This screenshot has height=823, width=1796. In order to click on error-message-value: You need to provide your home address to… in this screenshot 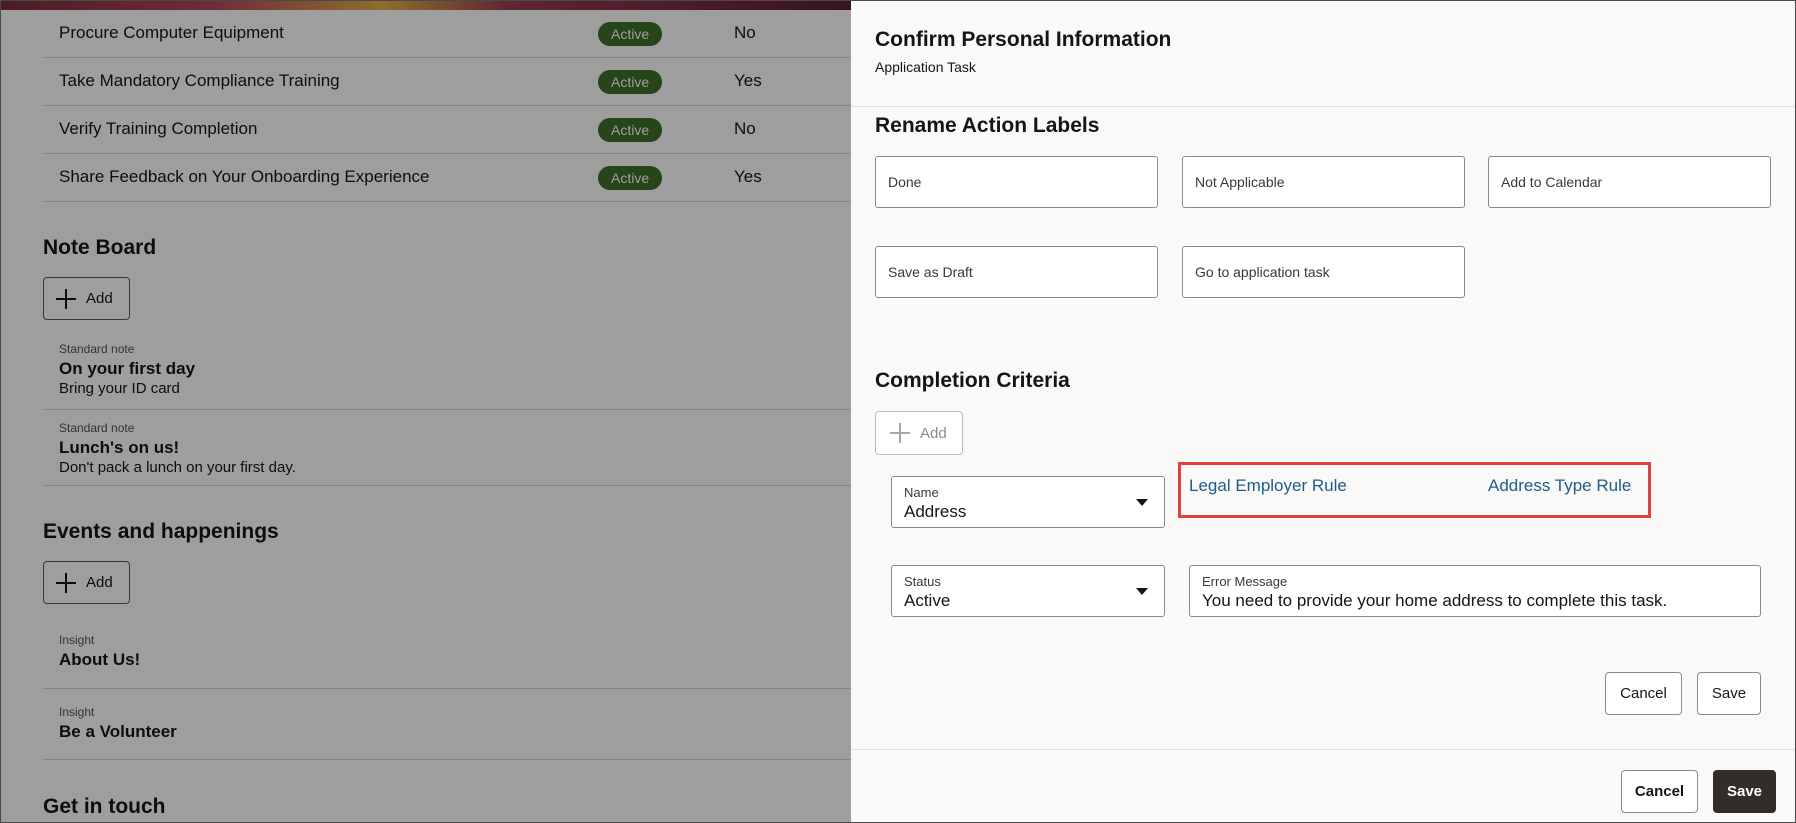, I will do `click(1435, 600)`.